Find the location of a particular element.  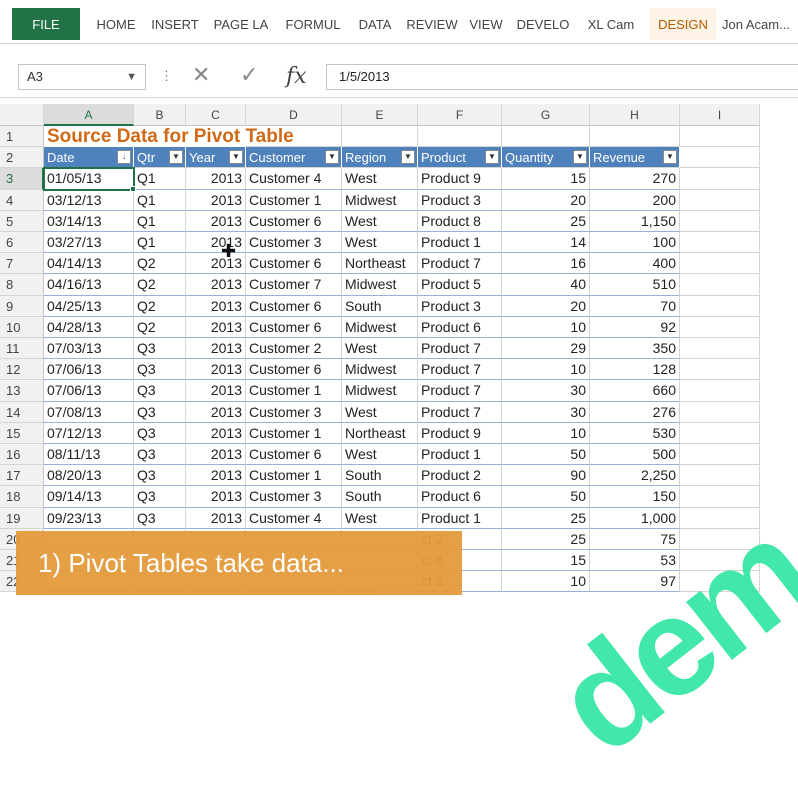

column-header-h: H is located at coordinates (635, 115).